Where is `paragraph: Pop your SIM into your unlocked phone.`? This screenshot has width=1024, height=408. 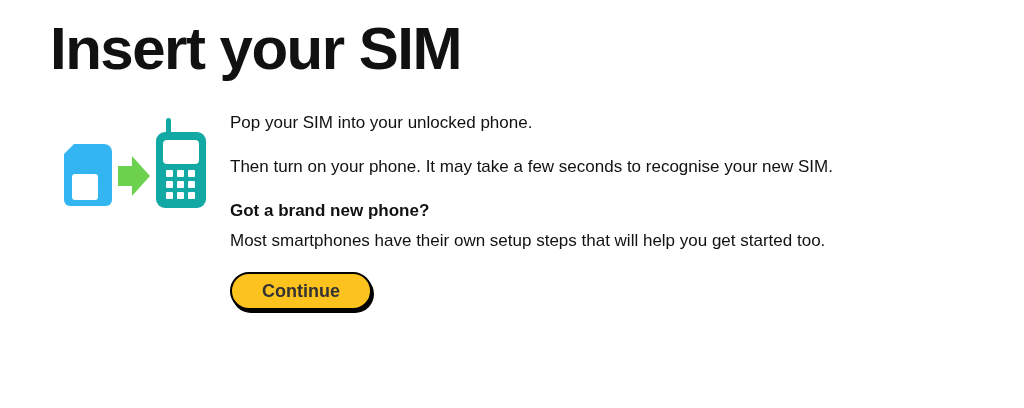 paragraph: Pop your SIM into your unlocked phone. is located at coordinates (381, 123).